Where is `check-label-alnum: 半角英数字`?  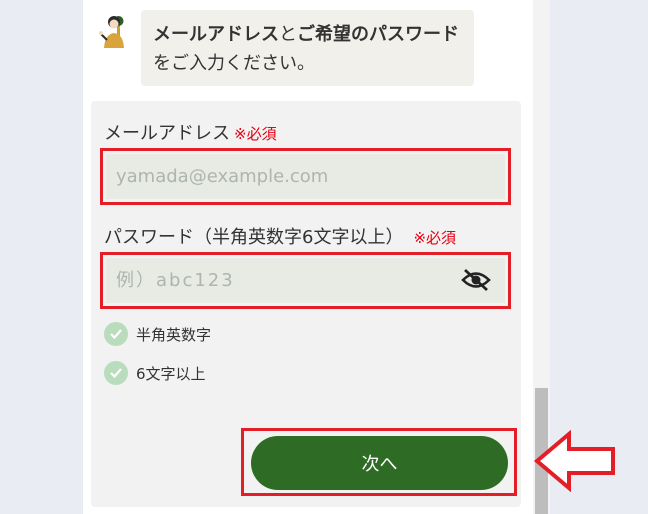
check-label-alnum: 半角英数字 is located at coordinates (174, 334).